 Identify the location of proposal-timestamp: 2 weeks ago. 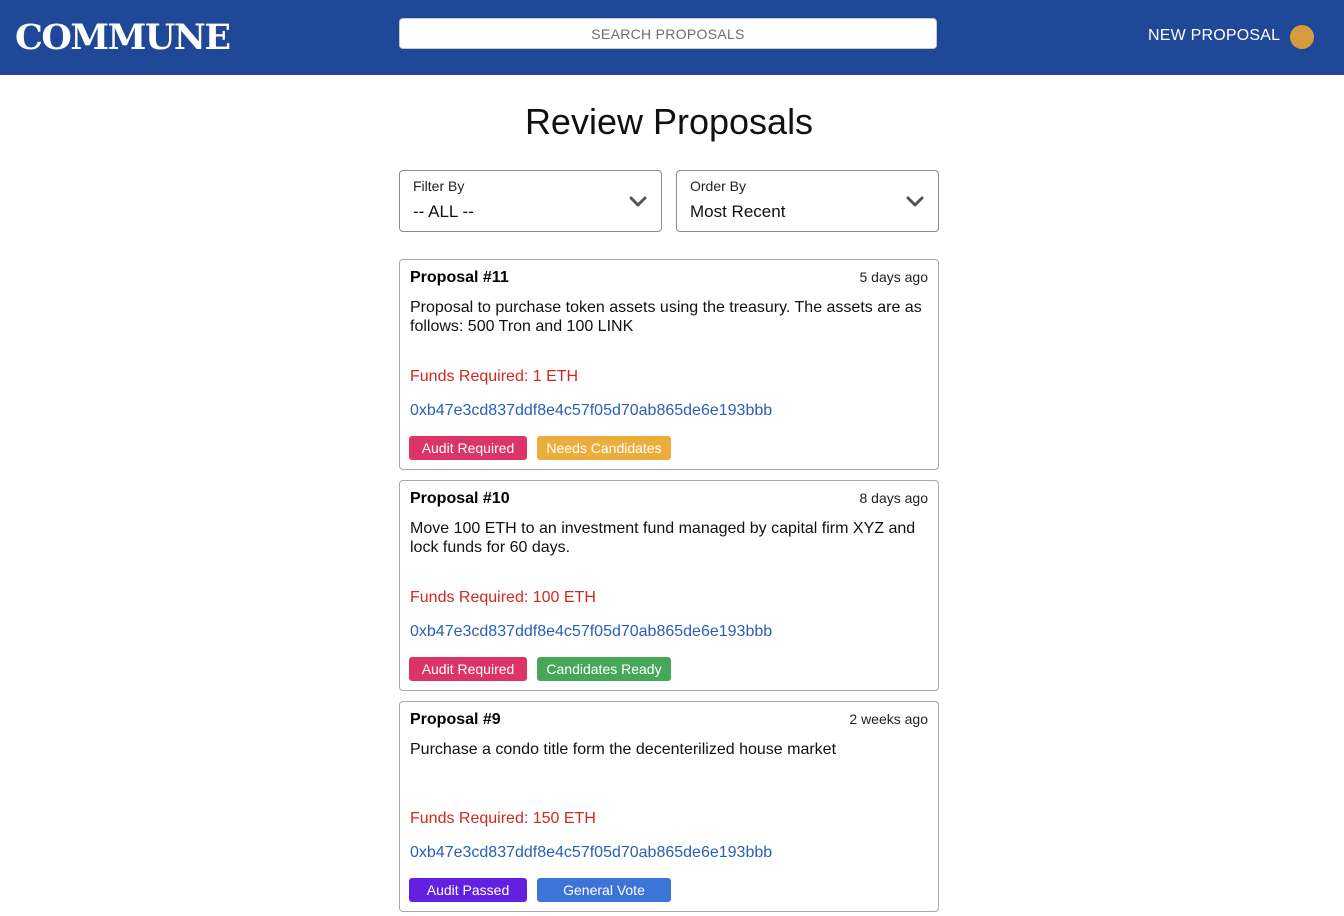
(888, 719).